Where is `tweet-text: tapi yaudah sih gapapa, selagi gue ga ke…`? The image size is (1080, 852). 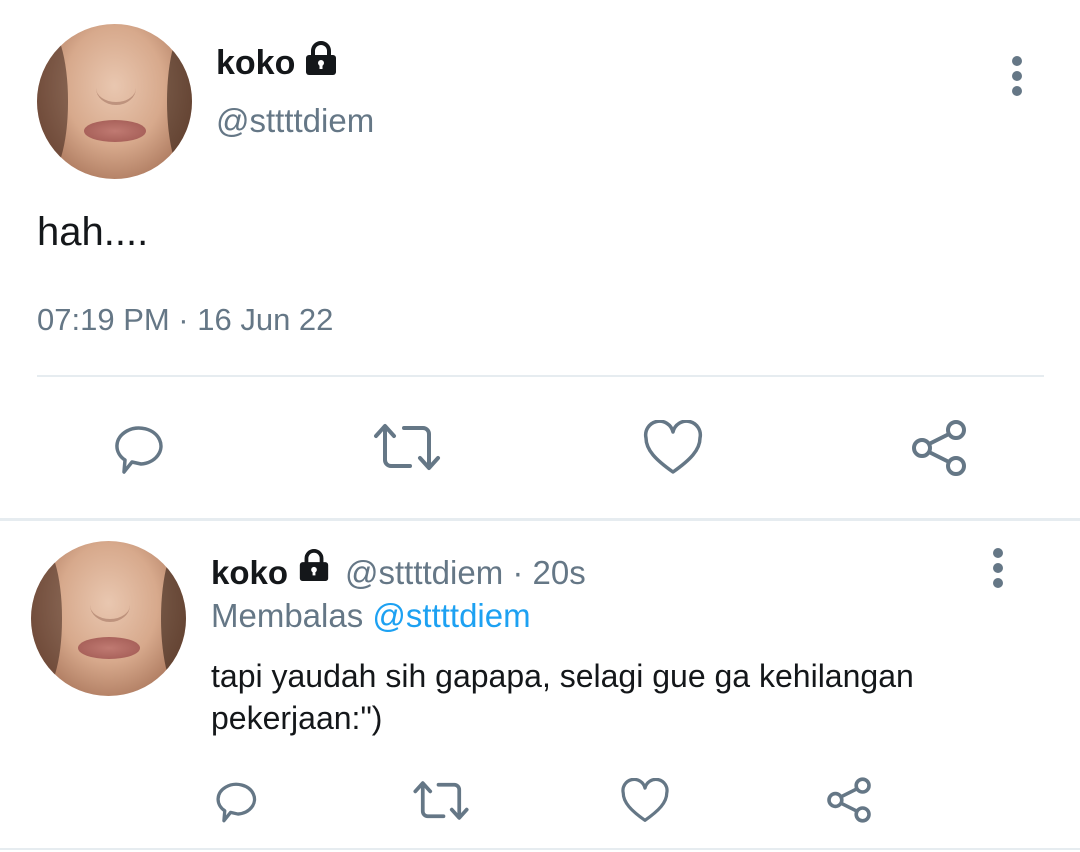 tweet-text: tapi yaudah sih gapapa, selagi gue ga ke… is located at coordinates (562, 697).